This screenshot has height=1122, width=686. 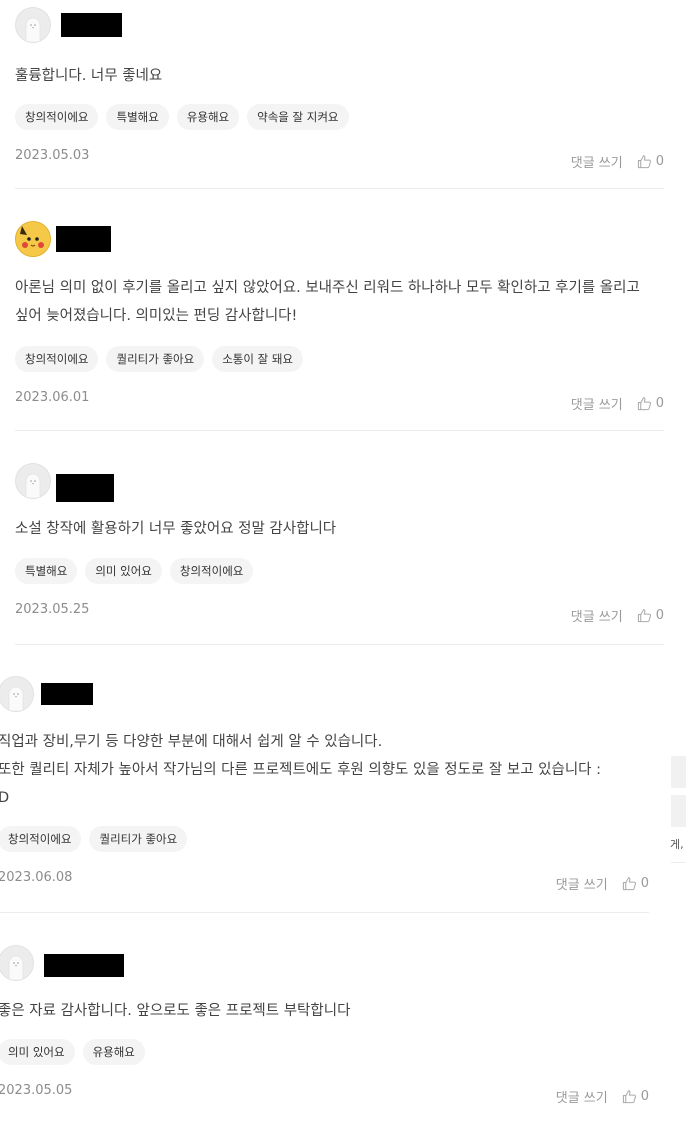 I want to click on review-date: 2023.05.05, so click(x=36, y=1090).